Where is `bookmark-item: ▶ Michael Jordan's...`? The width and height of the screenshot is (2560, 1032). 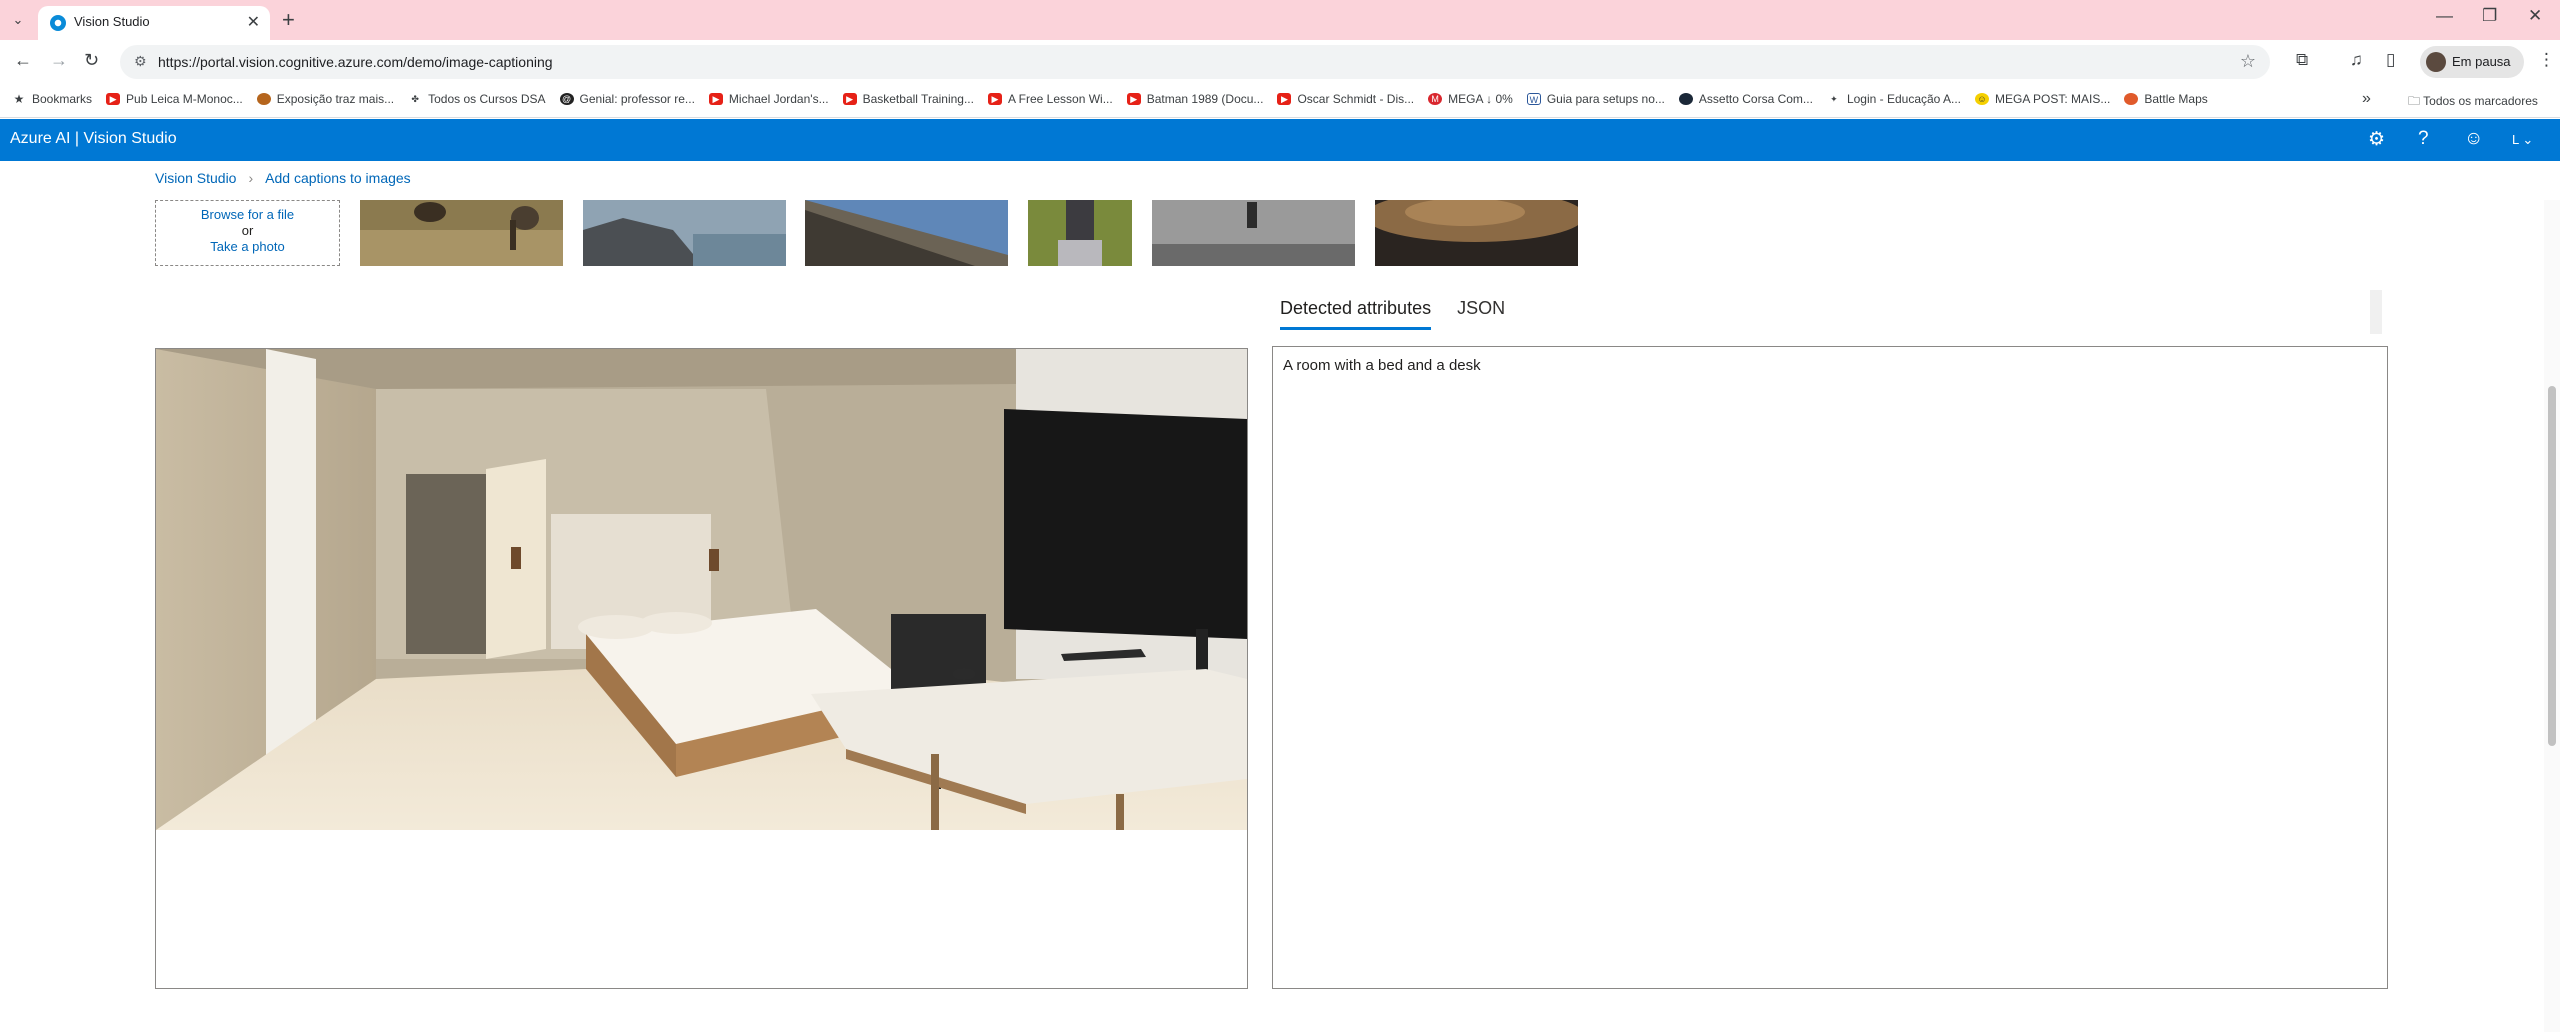 bookmark-item: ▶ Michael Jordan's... is located at coordinates (768, 99).